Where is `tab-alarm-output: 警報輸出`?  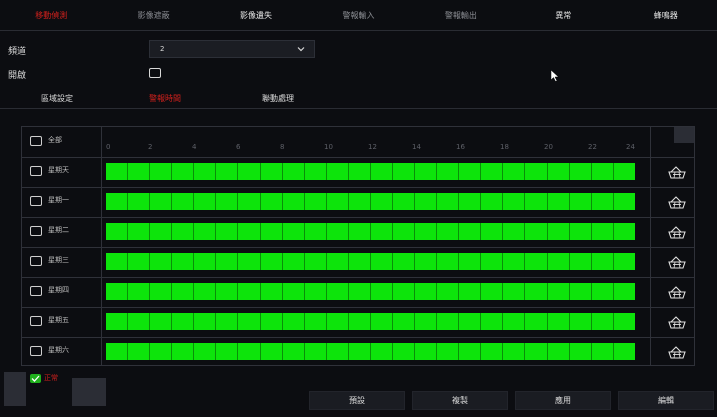 tab-alarm-output: 警報輸出 is located at coordinates (461, 15).